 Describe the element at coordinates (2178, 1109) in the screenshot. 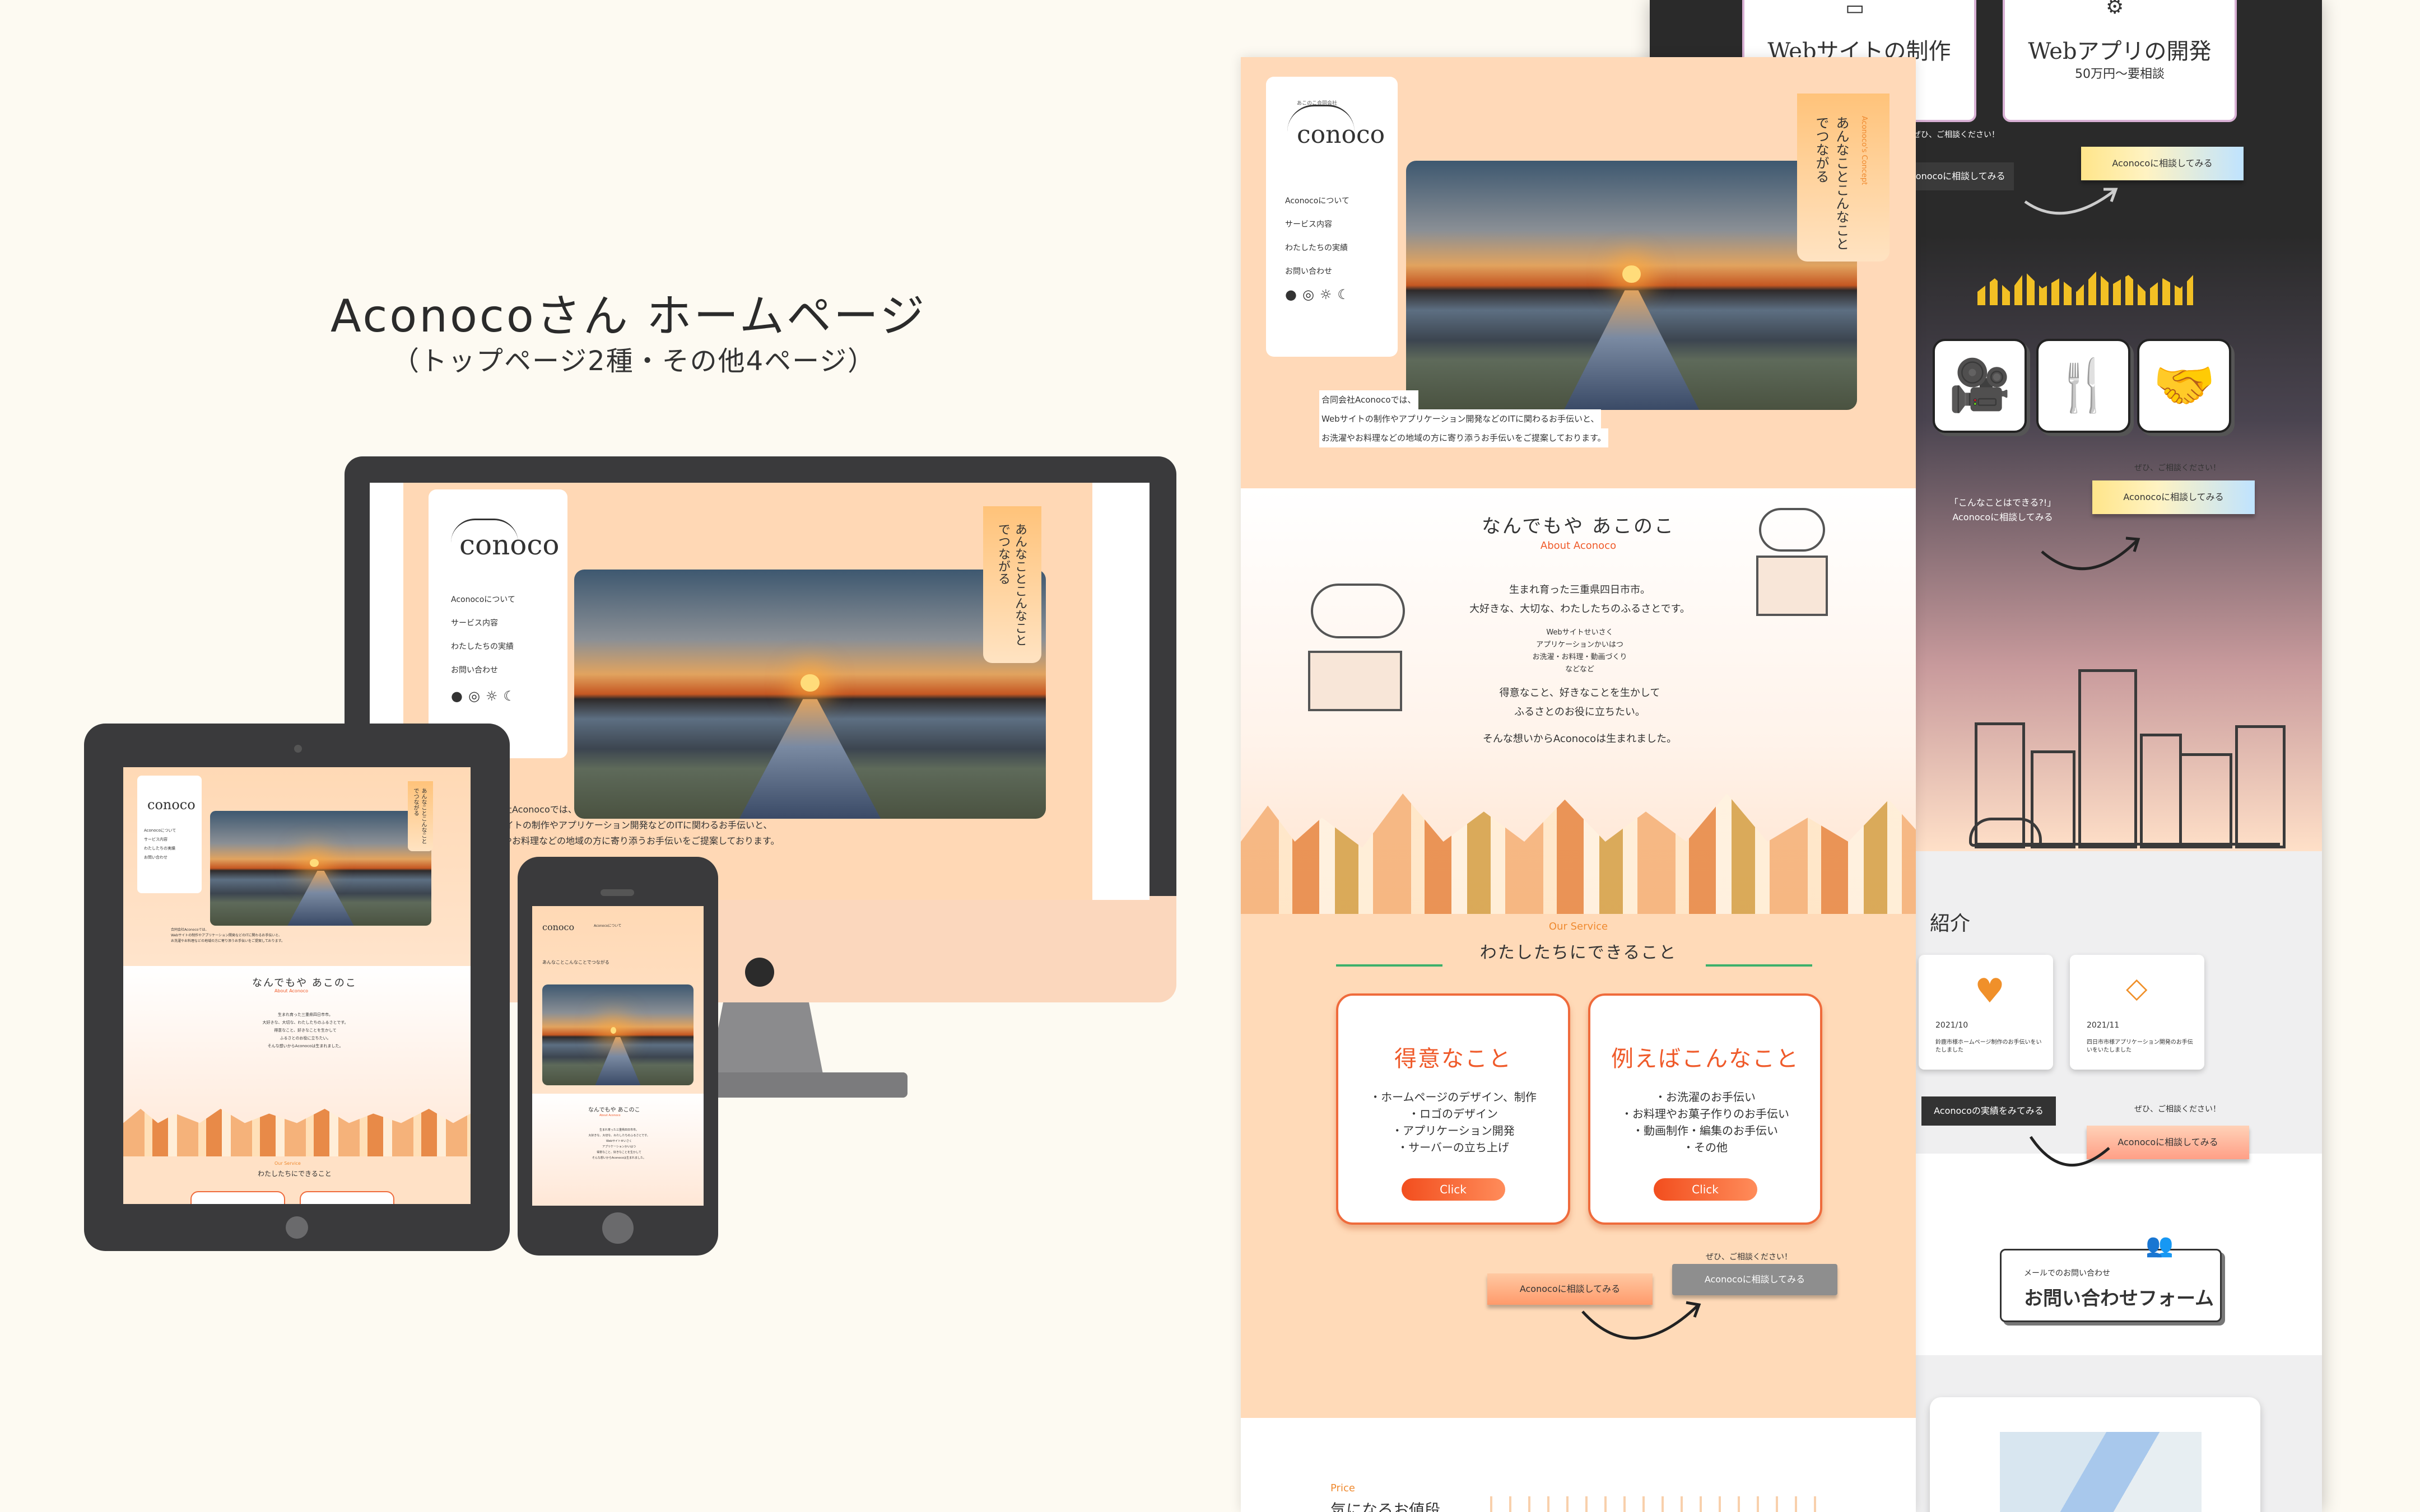

I see `dark-hint-bottom: ぜひ、ご相談ください！` at that location.